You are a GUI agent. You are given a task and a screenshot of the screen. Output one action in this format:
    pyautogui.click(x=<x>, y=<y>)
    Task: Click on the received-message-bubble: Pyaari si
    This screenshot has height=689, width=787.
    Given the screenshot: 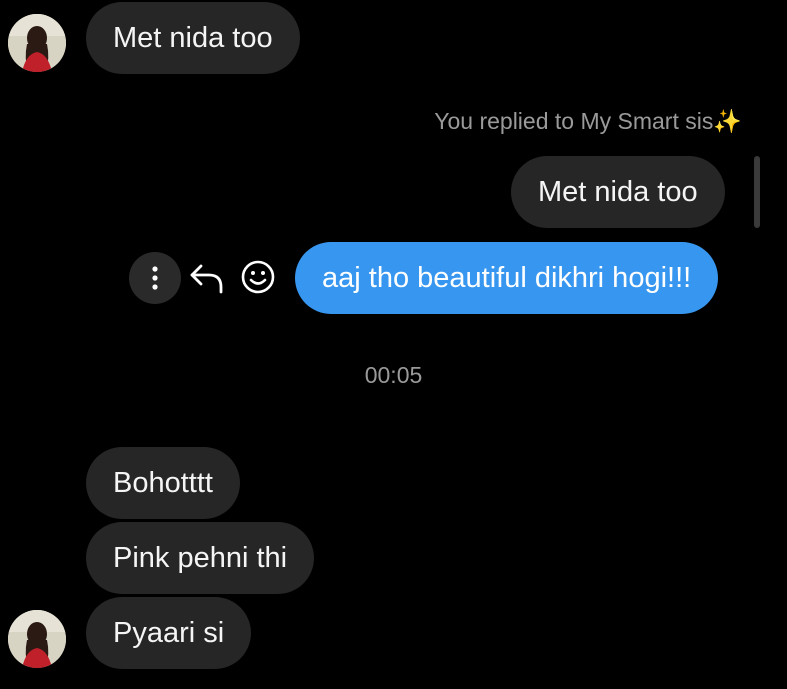 What is the action you would take?
    pyautogui.click(x=169, y=633)
    